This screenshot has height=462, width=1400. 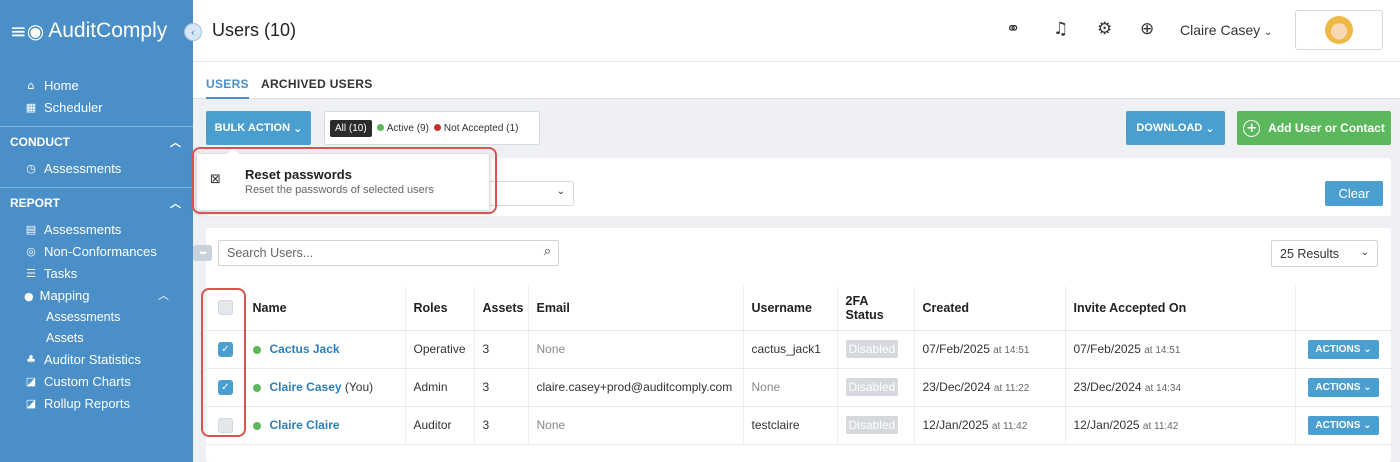 What do you see at coordinates (31, 168) in the screenshot?
I see `clock-icon: ◷` at bounding box center [31, 168].